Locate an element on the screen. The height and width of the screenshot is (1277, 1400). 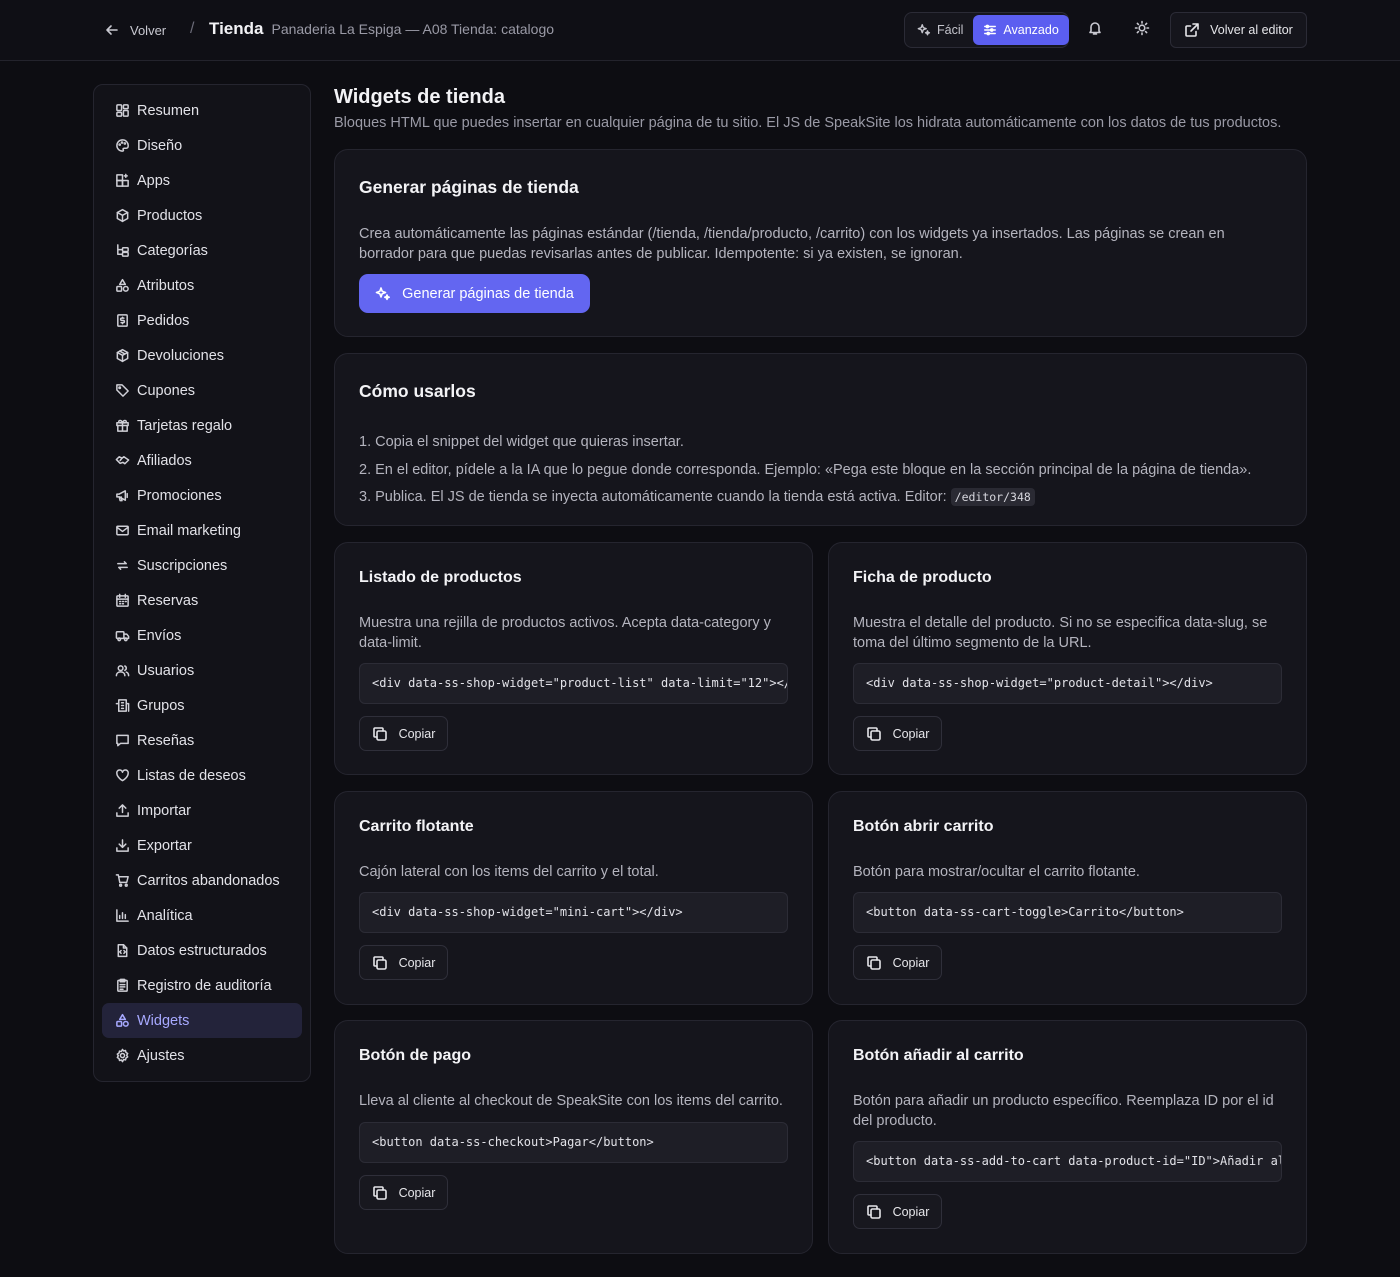
sidebar-item-label: Cupones is located at coordinates (166, 390).